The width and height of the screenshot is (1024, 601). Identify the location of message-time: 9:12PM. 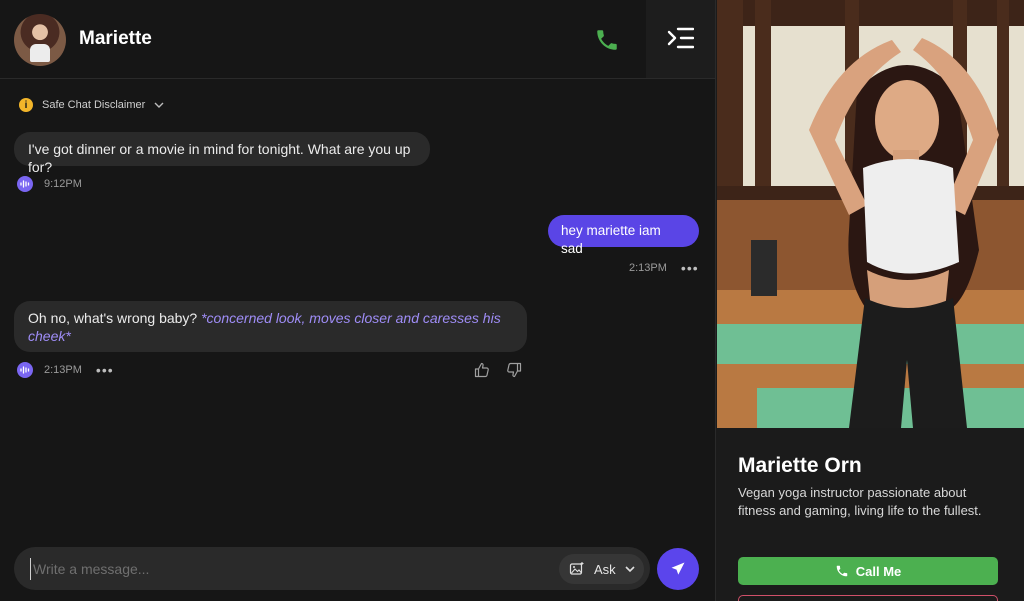
(63, 184).